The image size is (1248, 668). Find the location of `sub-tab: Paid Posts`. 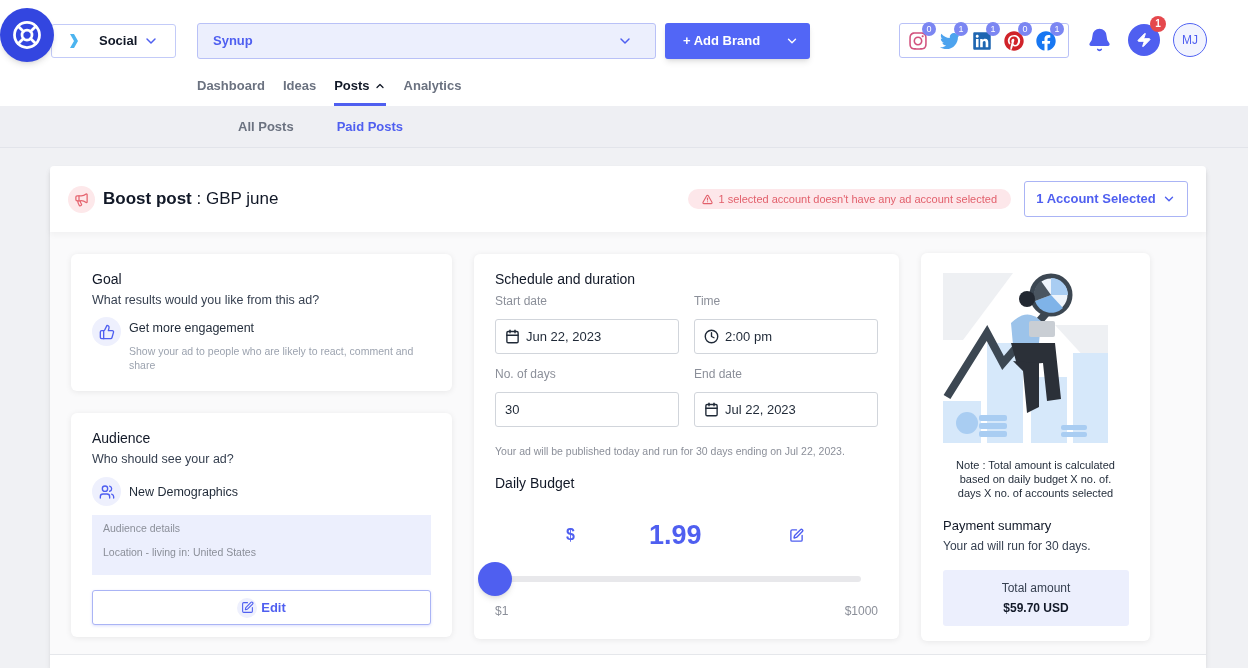

sub-tab: Paid Posts is located at coordinates (370, 126).